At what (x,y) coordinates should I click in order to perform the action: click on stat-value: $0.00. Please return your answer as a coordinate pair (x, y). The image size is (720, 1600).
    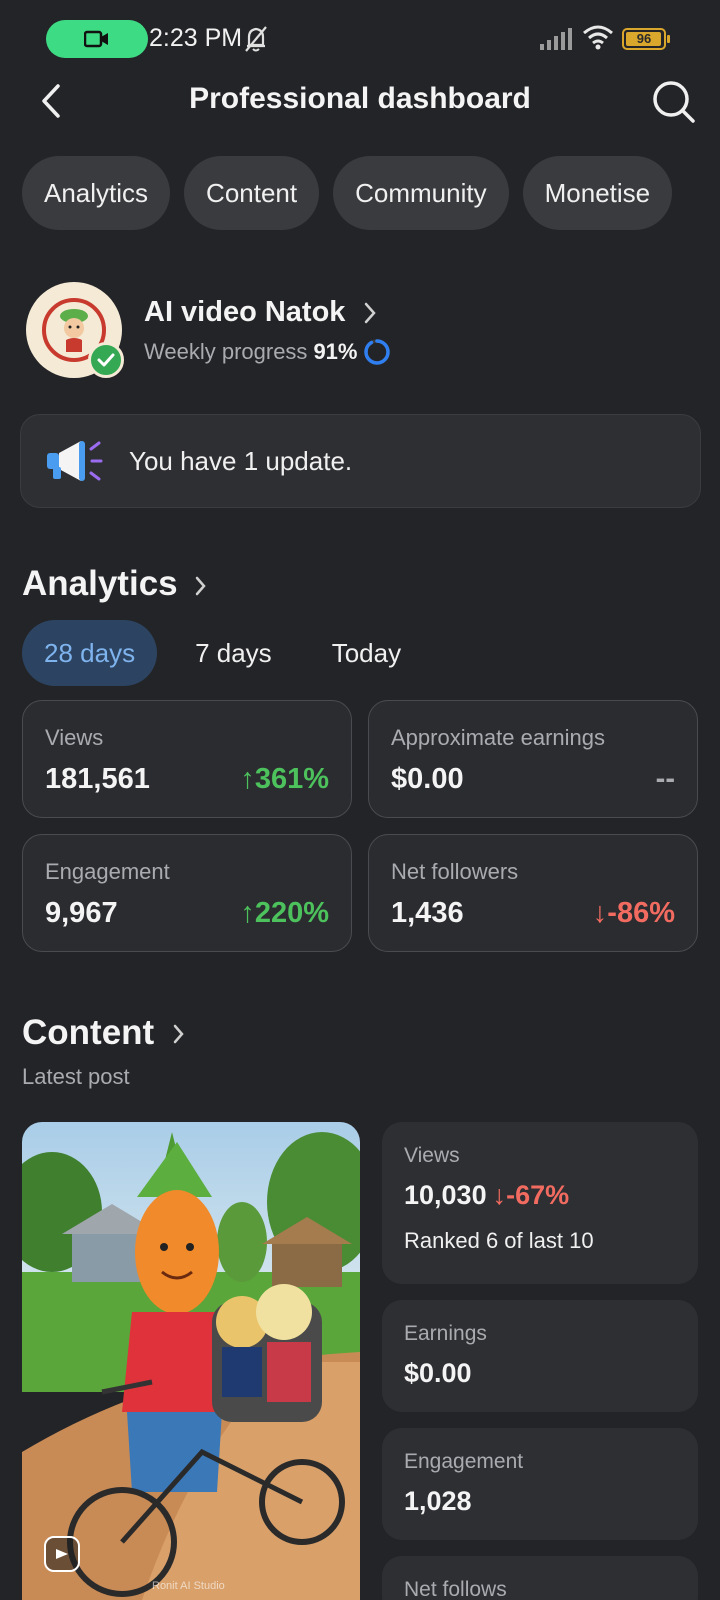
    Looking at the image, I should click on (438, 1373).